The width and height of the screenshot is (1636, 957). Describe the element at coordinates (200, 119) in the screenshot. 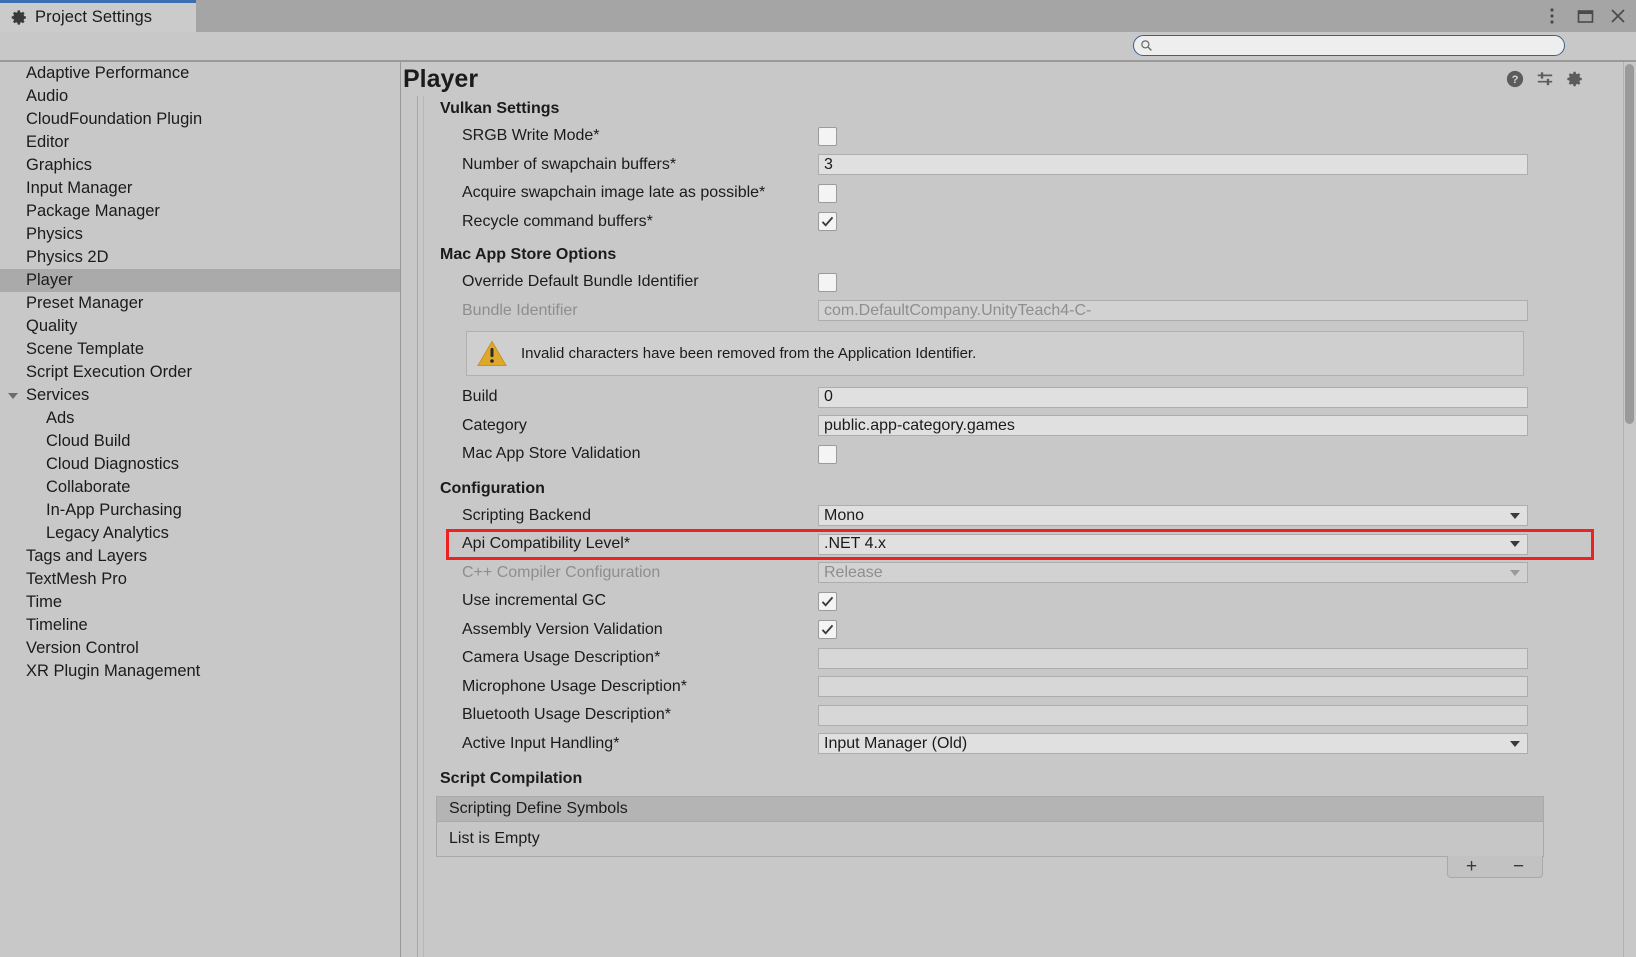

I see `sidebar-item-cloudfoundation-plugin: CloudFoundation Plugin` at that location.